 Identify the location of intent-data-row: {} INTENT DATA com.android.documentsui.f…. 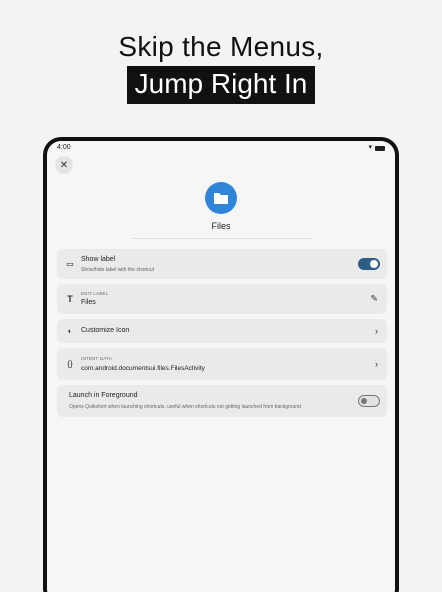
(222, 364).